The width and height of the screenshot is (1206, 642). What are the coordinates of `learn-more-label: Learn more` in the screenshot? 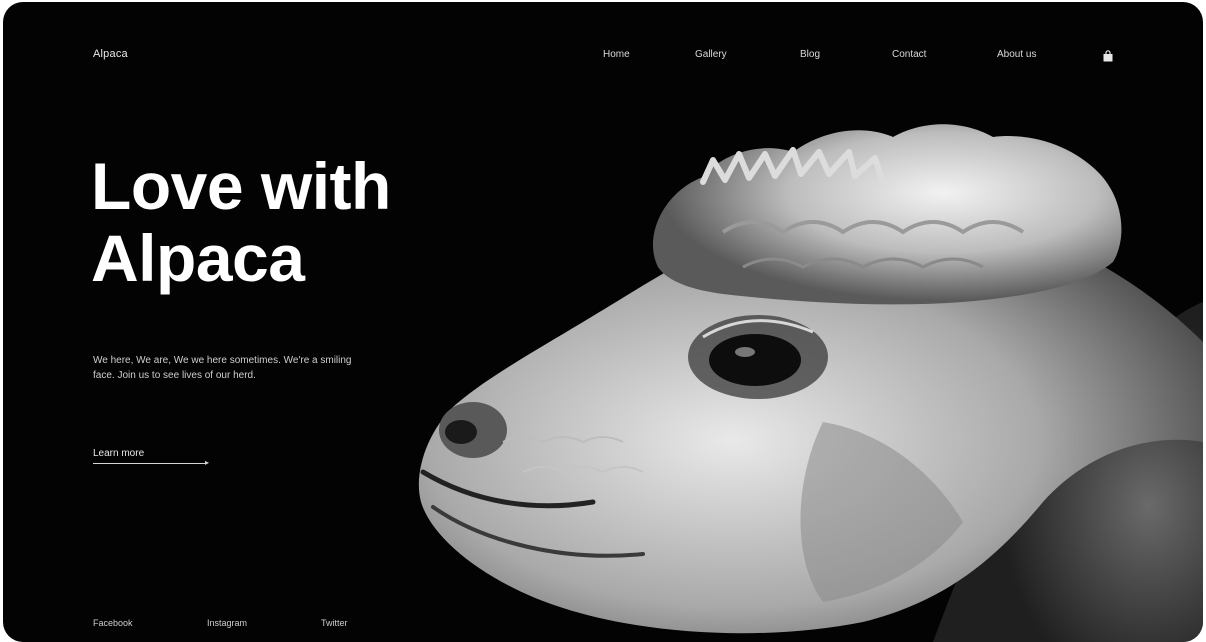 It's located at (119, 453).